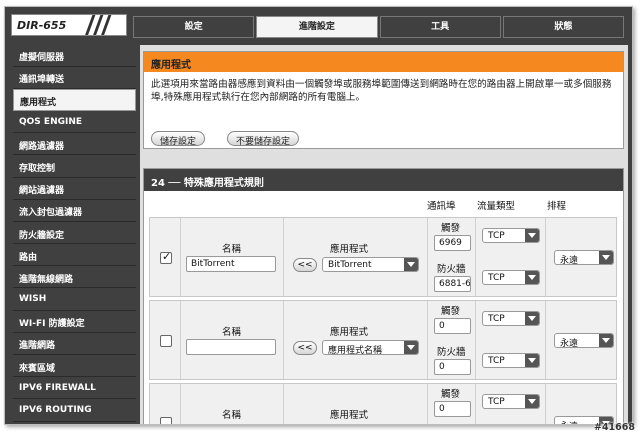  I want to click on sidebar-item-website-filter: 網站過濾器, so click(74, 189).